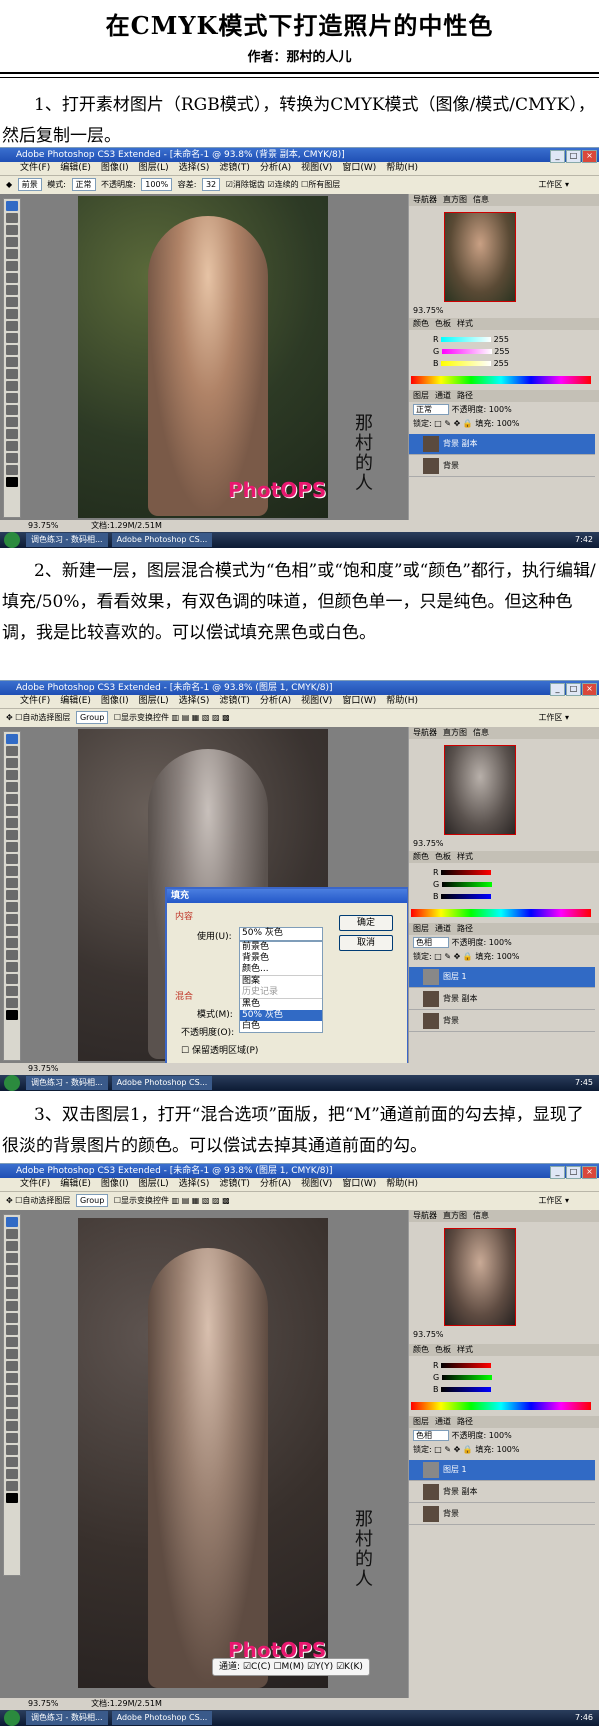  Describe the element at coordinates (557, 156) in the screenshot. I see `minimize-icon: _` at that location.